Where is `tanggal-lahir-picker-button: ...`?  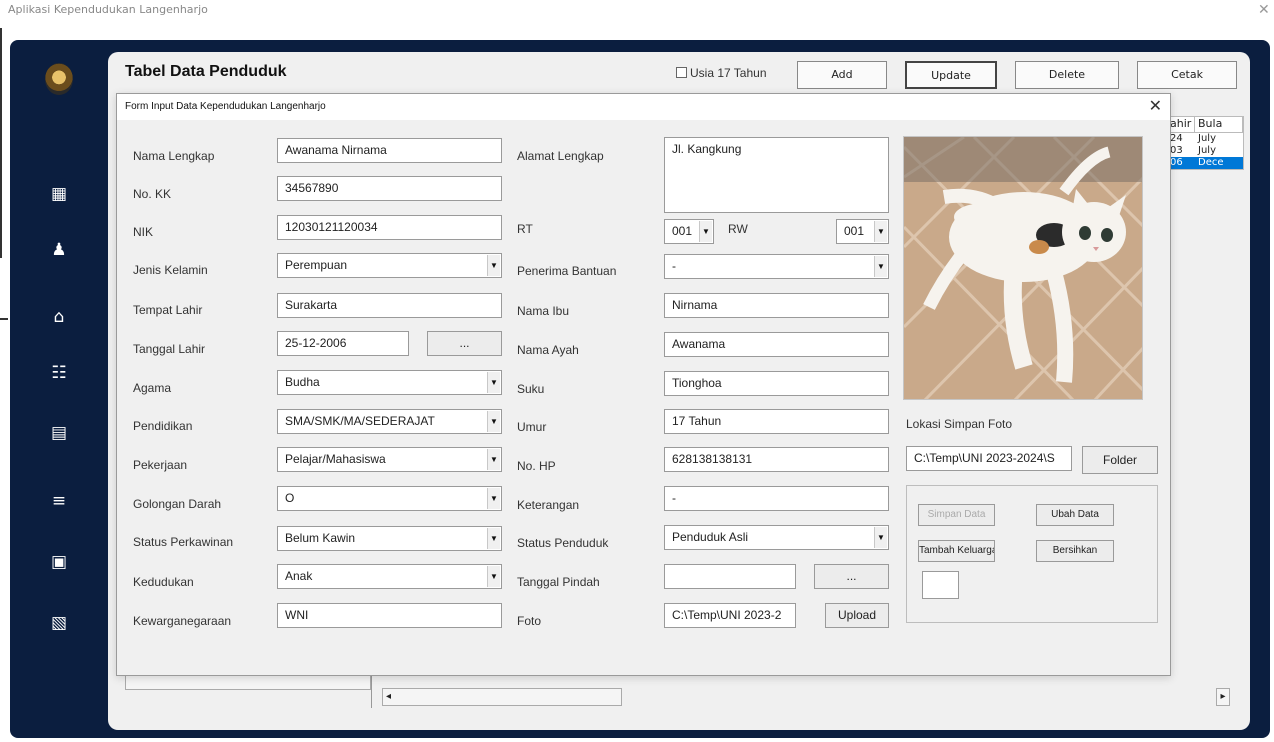
tanggal-lahir-picker-button: ... is located at coordinates (464, 343).